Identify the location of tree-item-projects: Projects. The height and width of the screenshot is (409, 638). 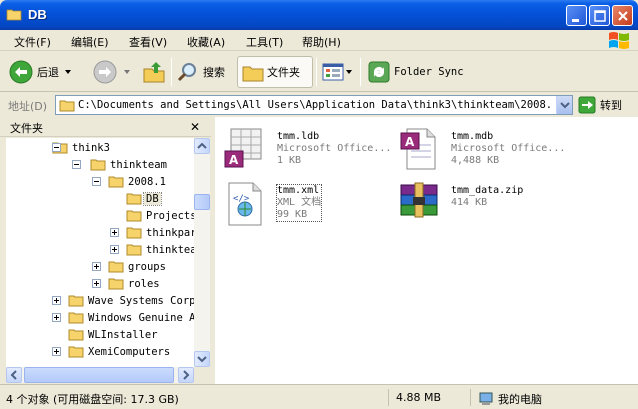
(160, 215).